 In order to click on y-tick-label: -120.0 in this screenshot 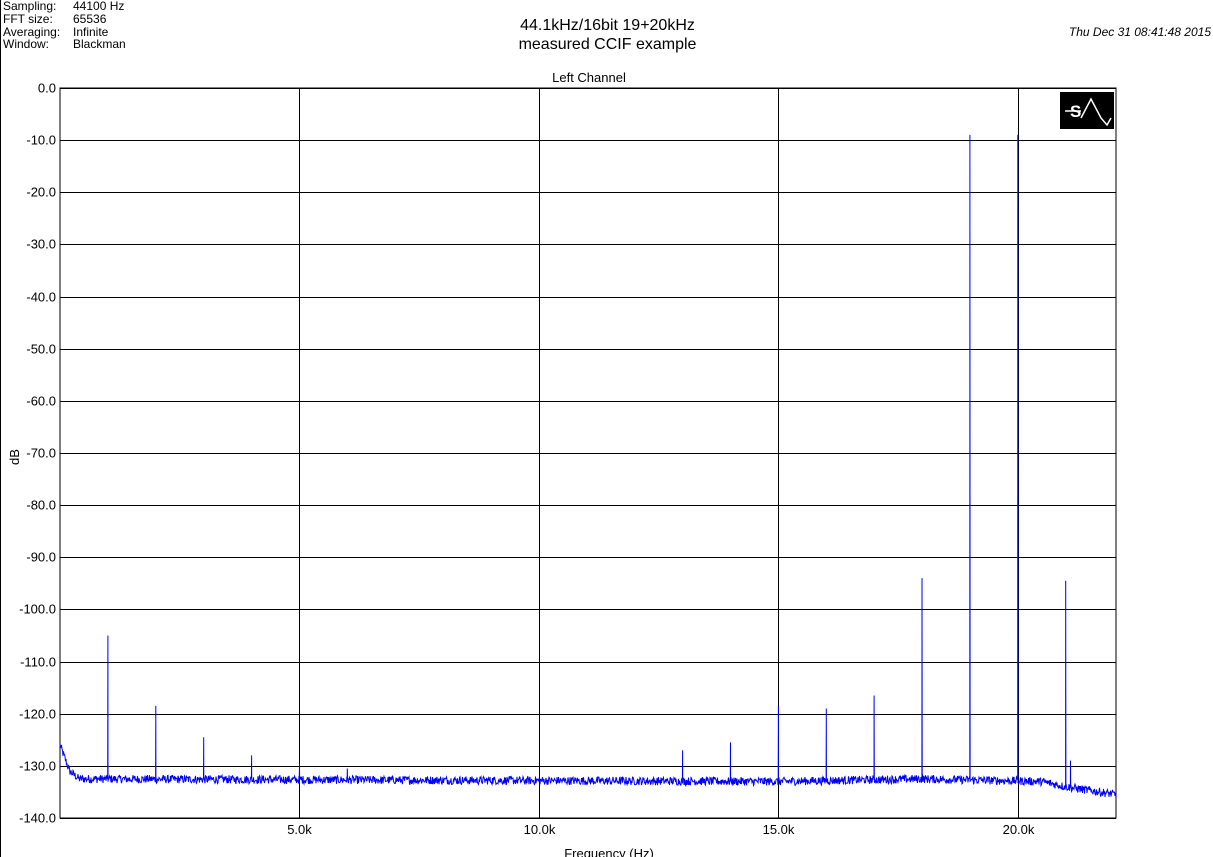, I will do `click(37, 714)`.